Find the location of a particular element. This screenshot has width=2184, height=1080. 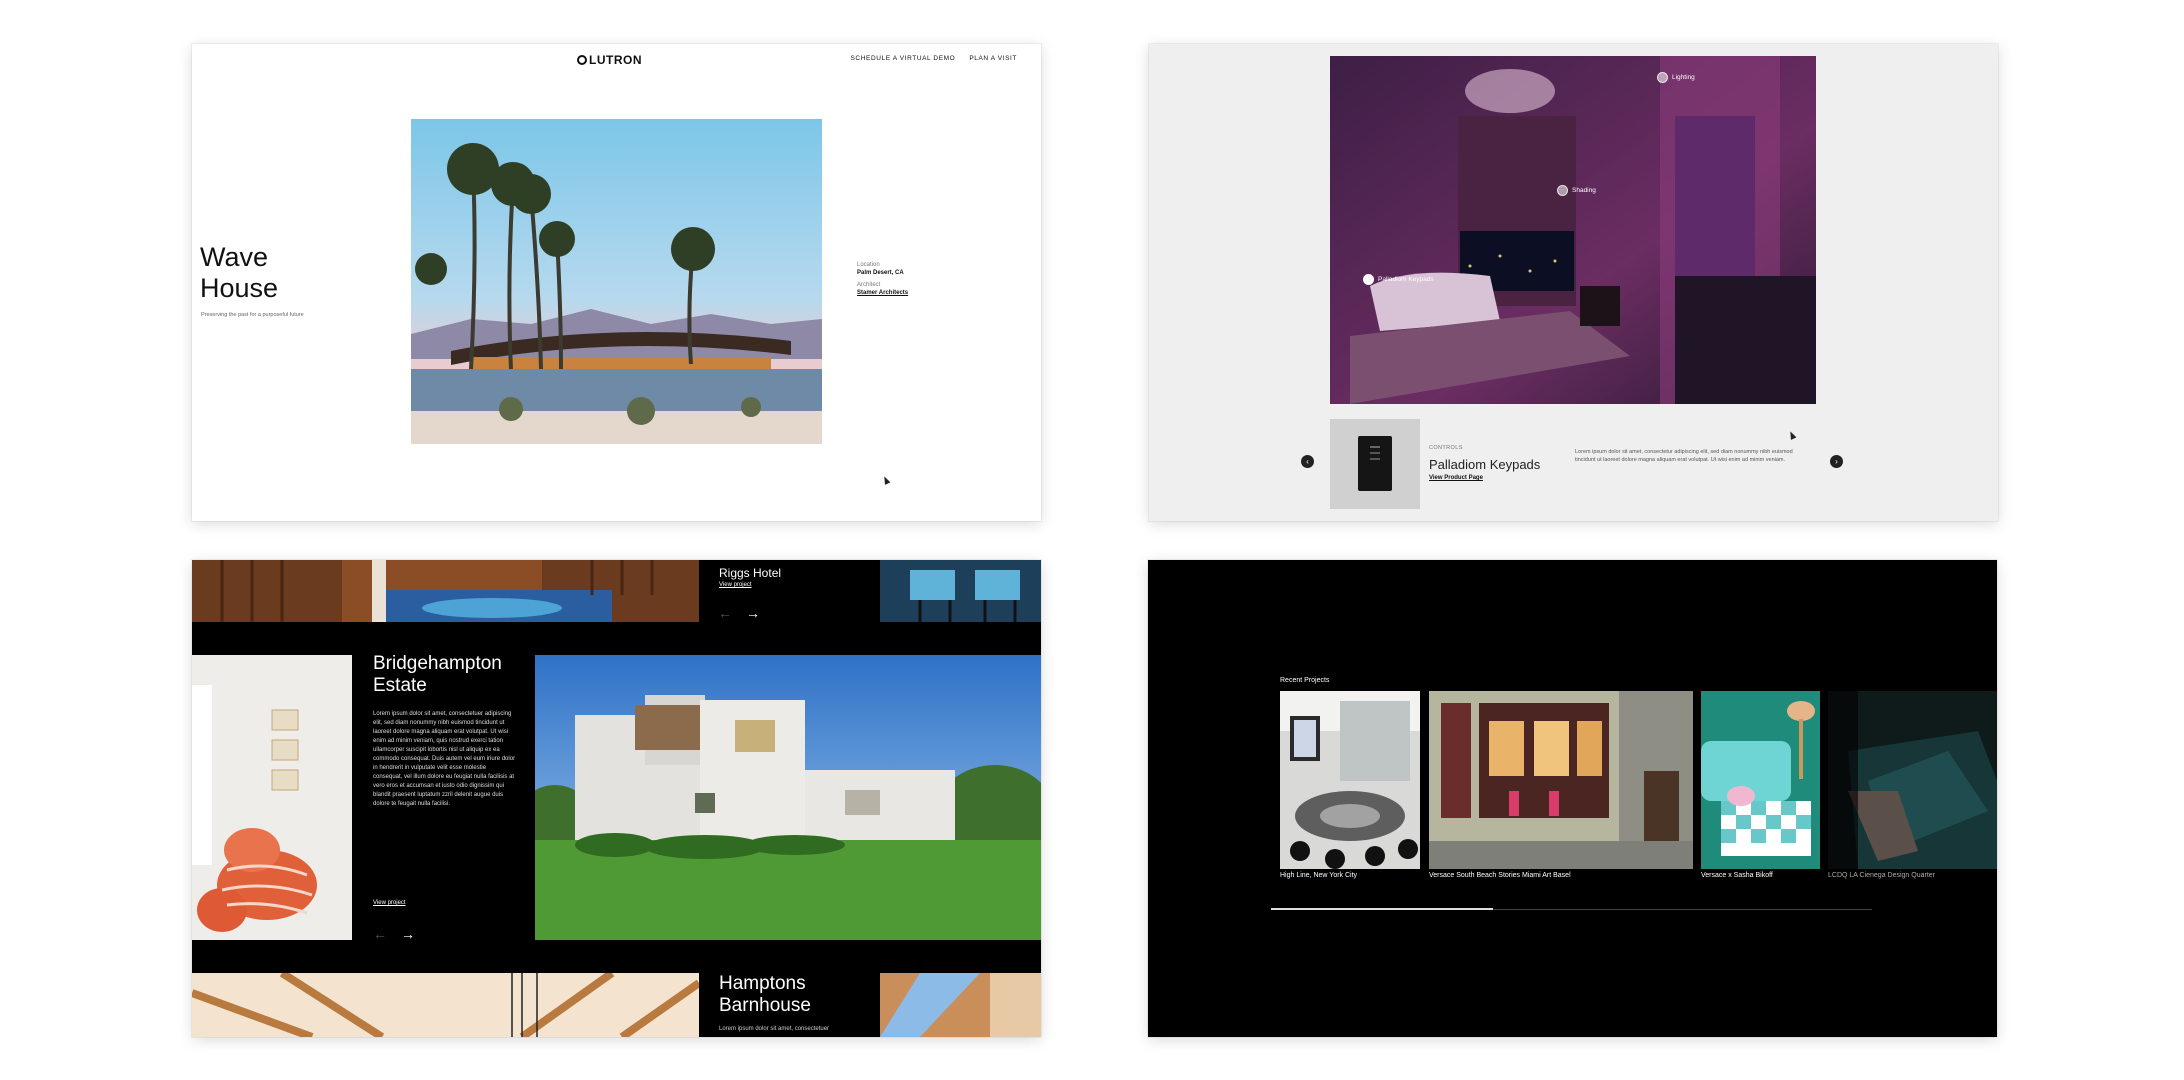

nav-schedule-demo: SCHEDULE A VIRTUAL DEMO is located at coordinates (903, 58).